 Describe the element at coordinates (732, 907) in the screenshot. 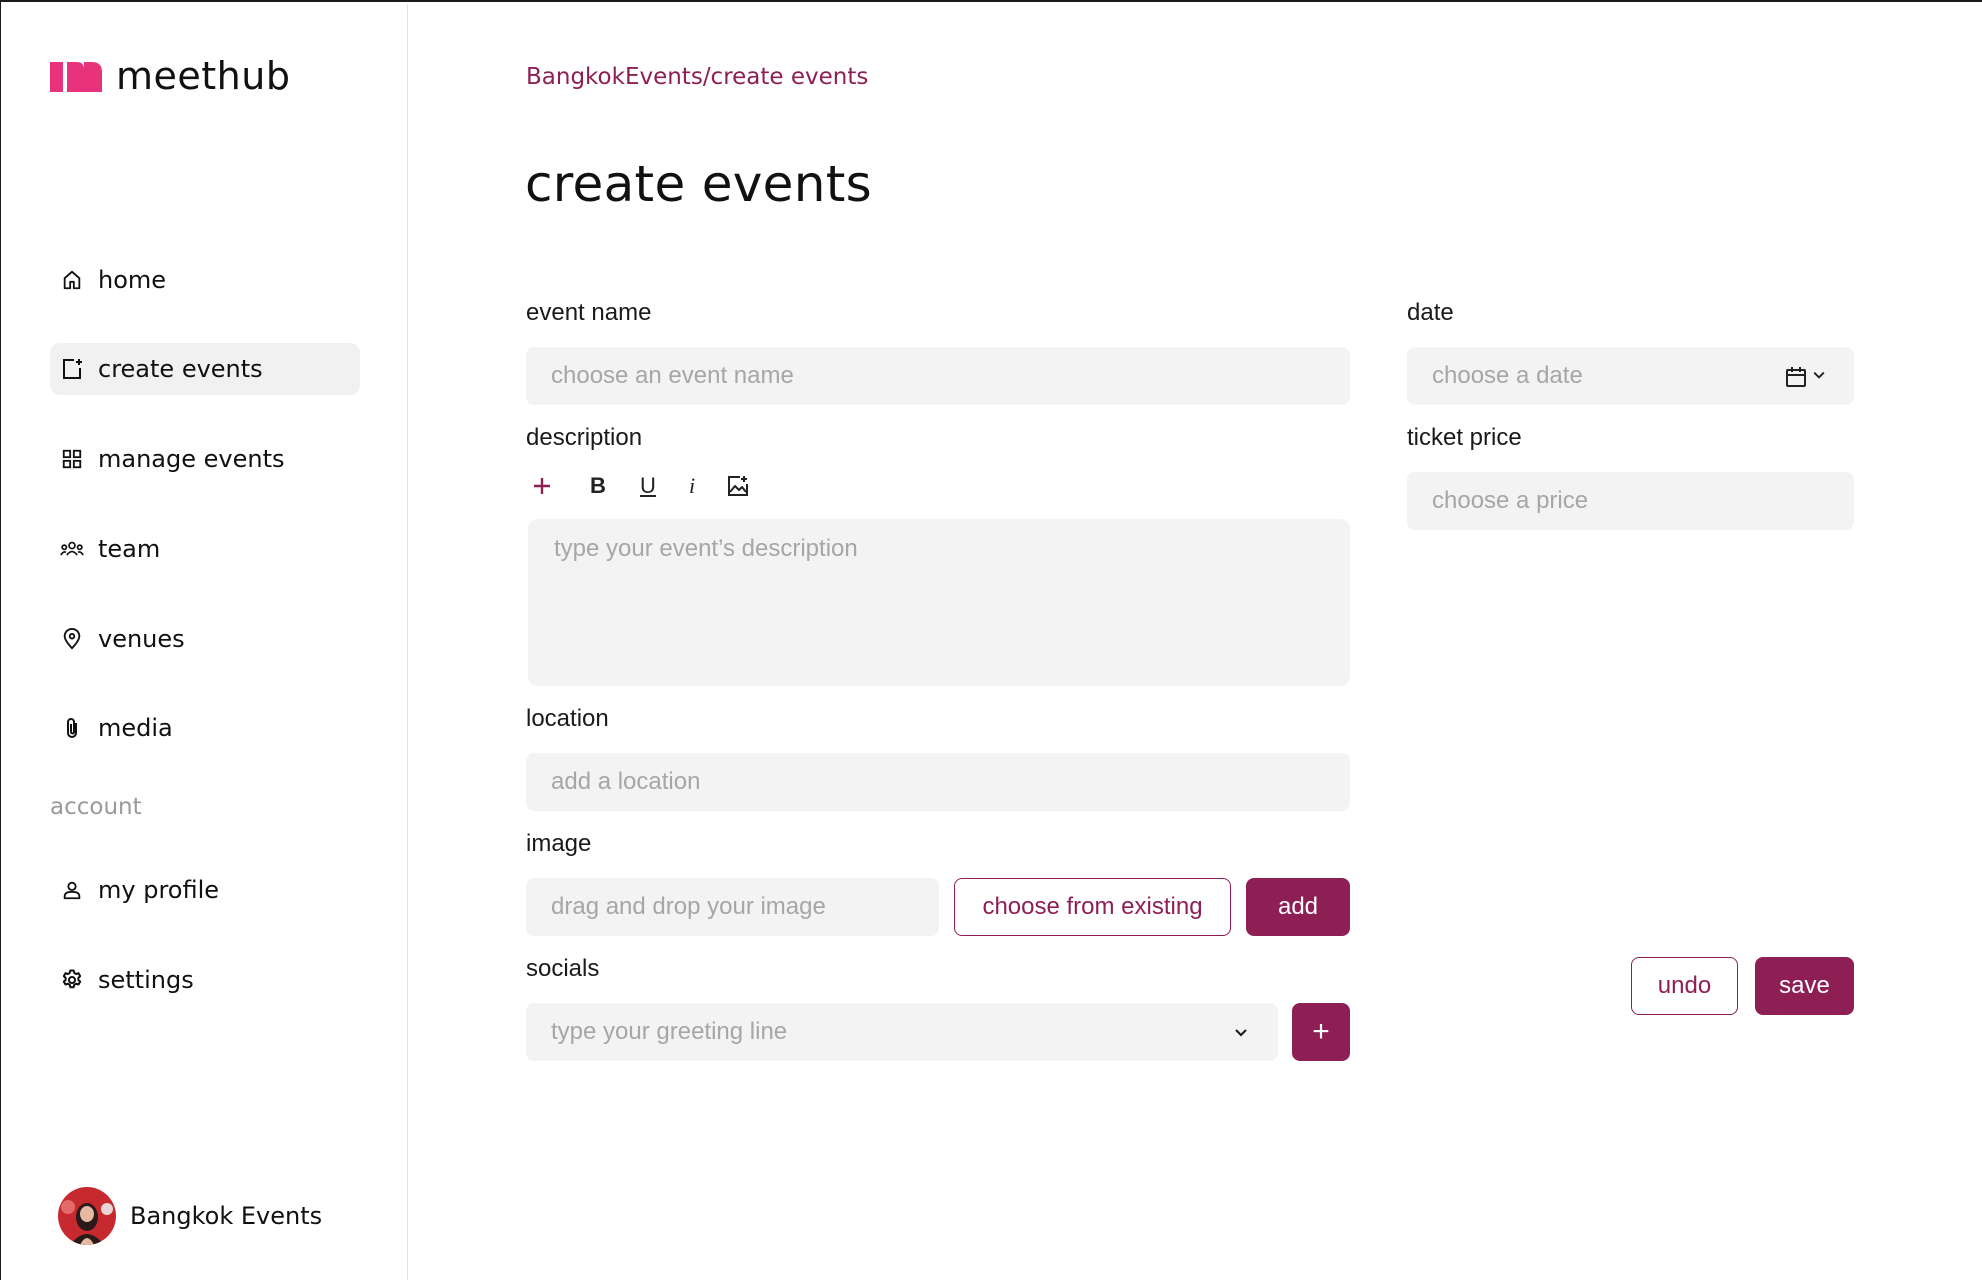

I see `image-dropzone` at that location.